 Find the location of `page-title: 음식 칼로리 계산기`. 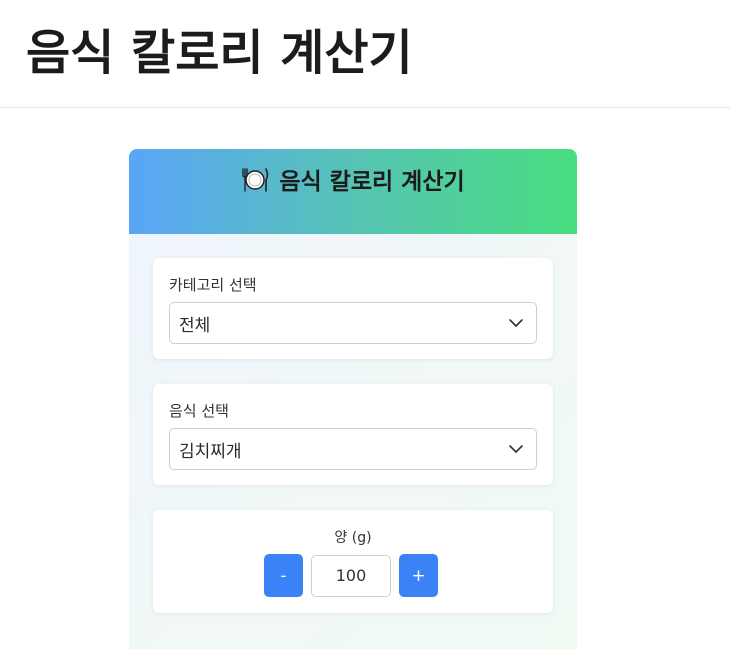

page-title: 음식 칼로리 계산기 is located at coordinates (219, 53).